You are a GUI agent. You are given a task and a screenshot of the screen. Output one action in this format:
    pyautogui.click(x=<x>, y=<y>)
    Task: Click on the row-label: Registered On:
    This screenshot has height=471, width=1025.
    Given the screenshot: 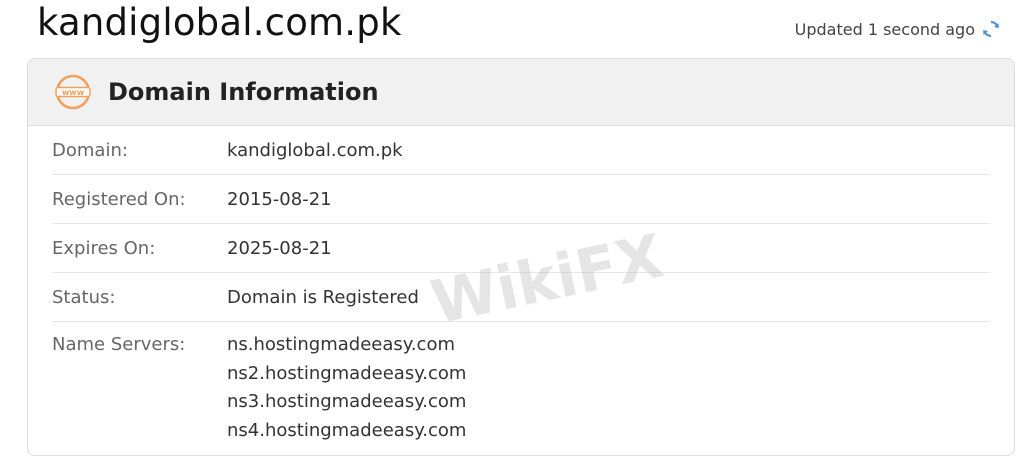 What is the action you would take?
    pyautogui.click(x=119, y=199)
    